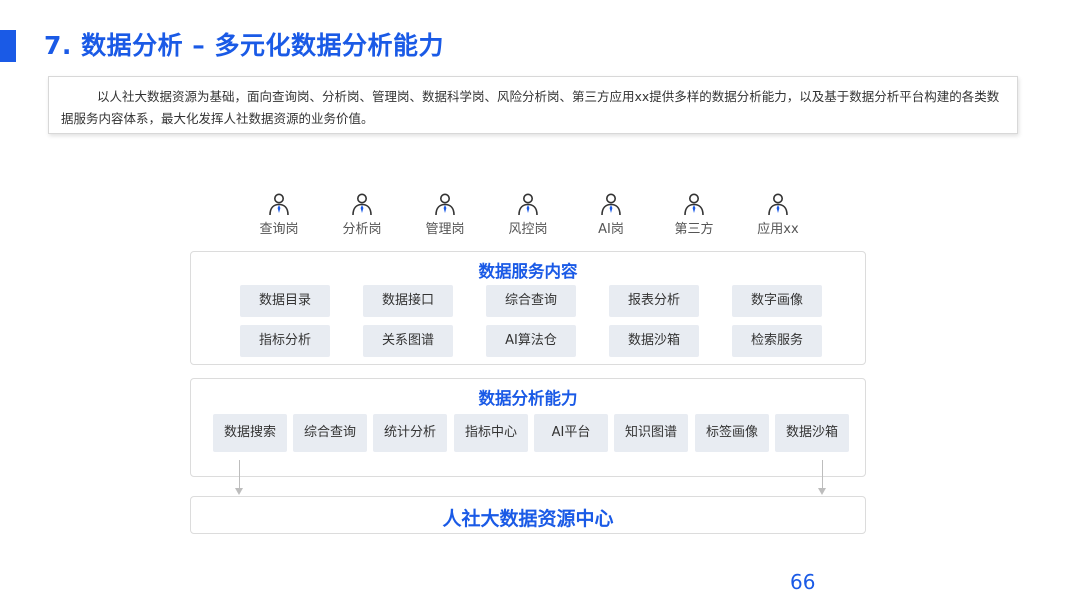  Describe the element at coordinates (732, 433) in the screenshot. I see `ability-chip: 标签画像` at that location.